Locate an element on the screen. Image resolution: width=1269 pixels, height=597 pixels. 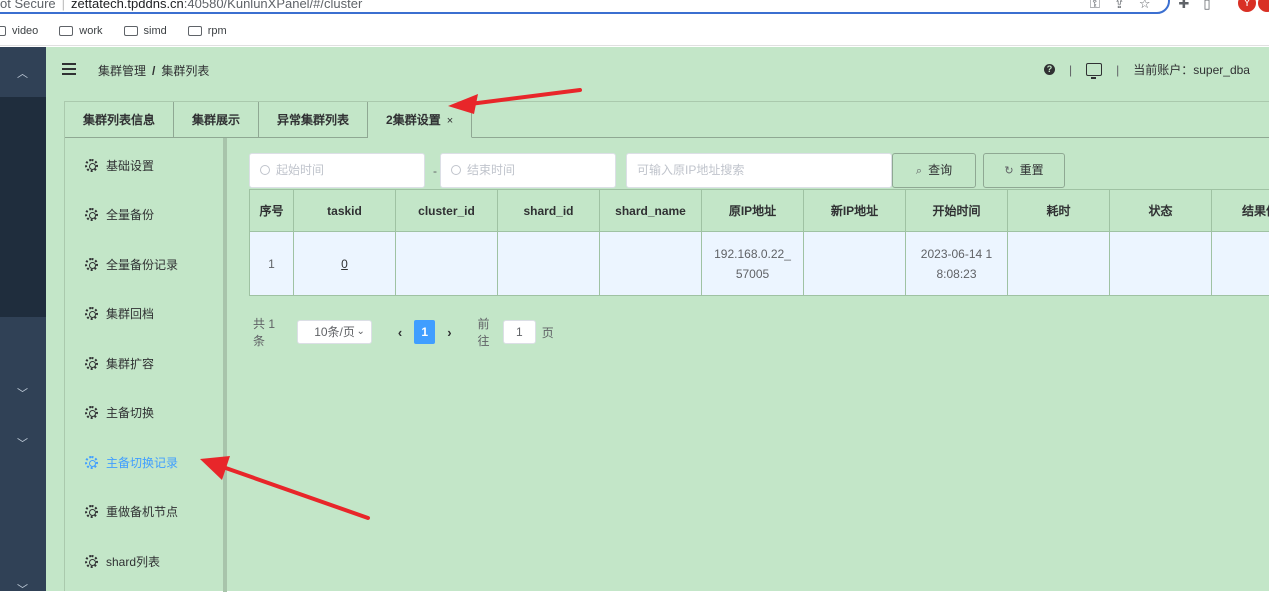
chevron-down-icon: ⌄ is located at coordinates (360, 332).